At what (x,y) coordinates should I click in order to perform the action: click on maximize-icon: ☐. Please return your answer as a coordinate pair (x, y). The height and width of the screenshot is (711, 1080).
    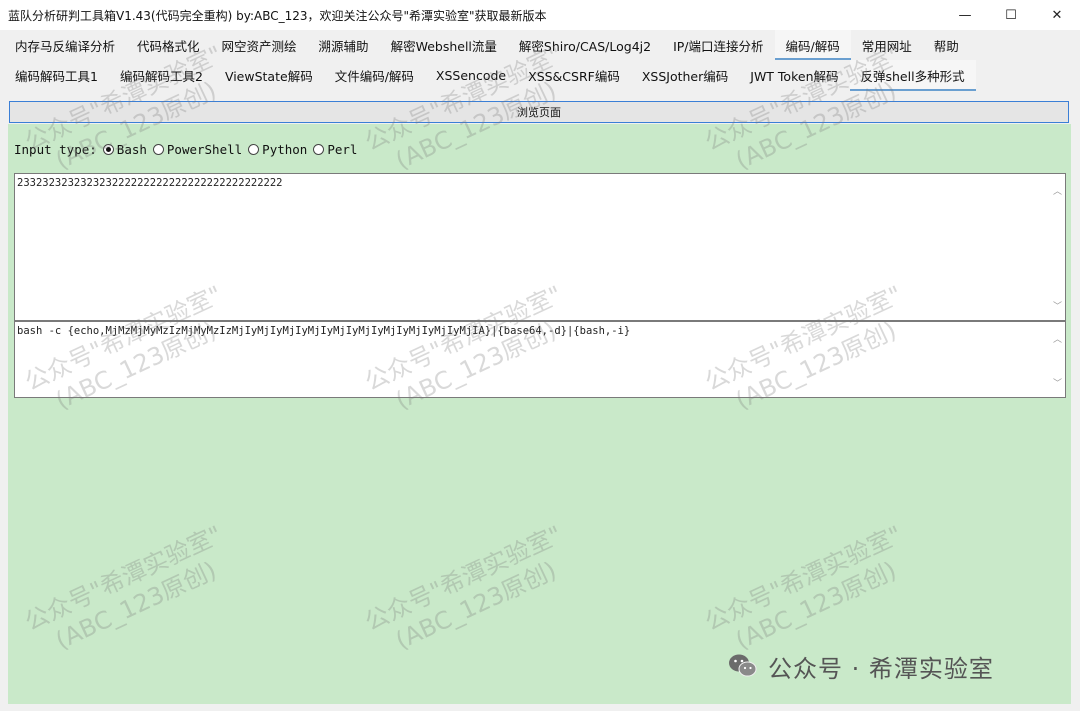
    Looking at the image, I should click on (1011, 15).